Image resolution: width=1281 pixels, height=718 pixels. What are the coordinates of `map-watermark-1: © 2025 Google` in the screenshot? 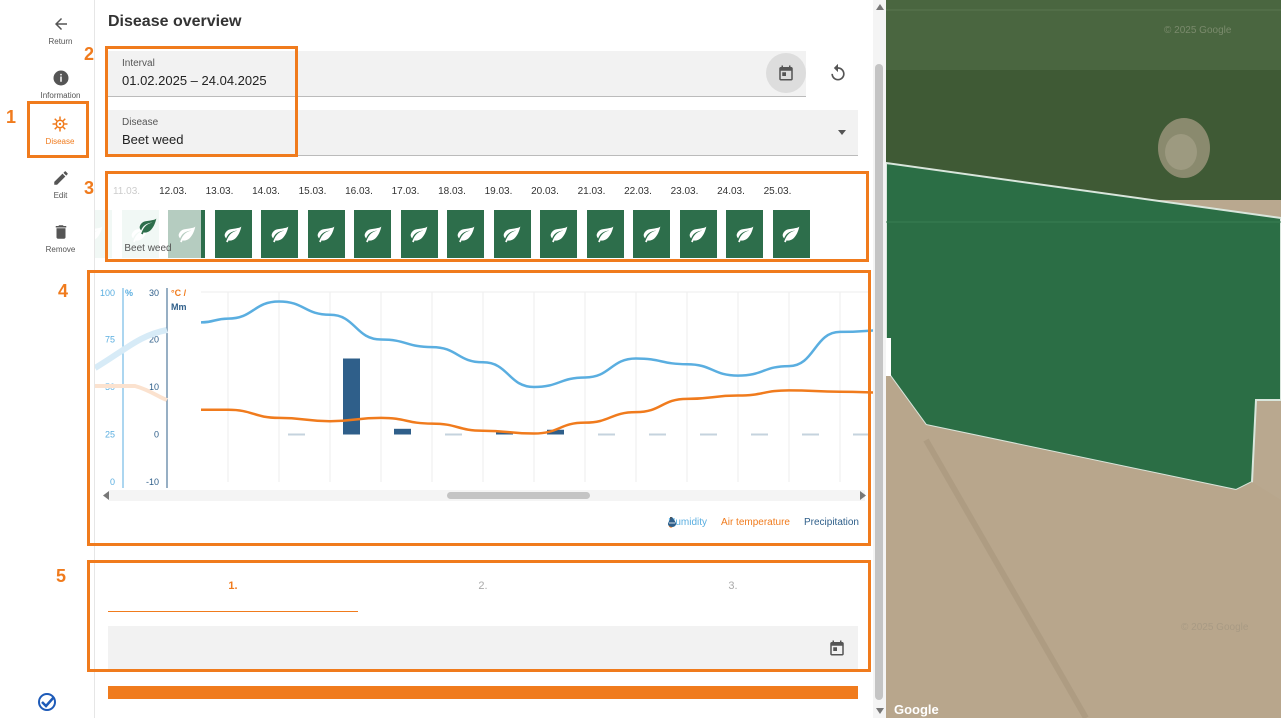 It's located at (1198, 30).